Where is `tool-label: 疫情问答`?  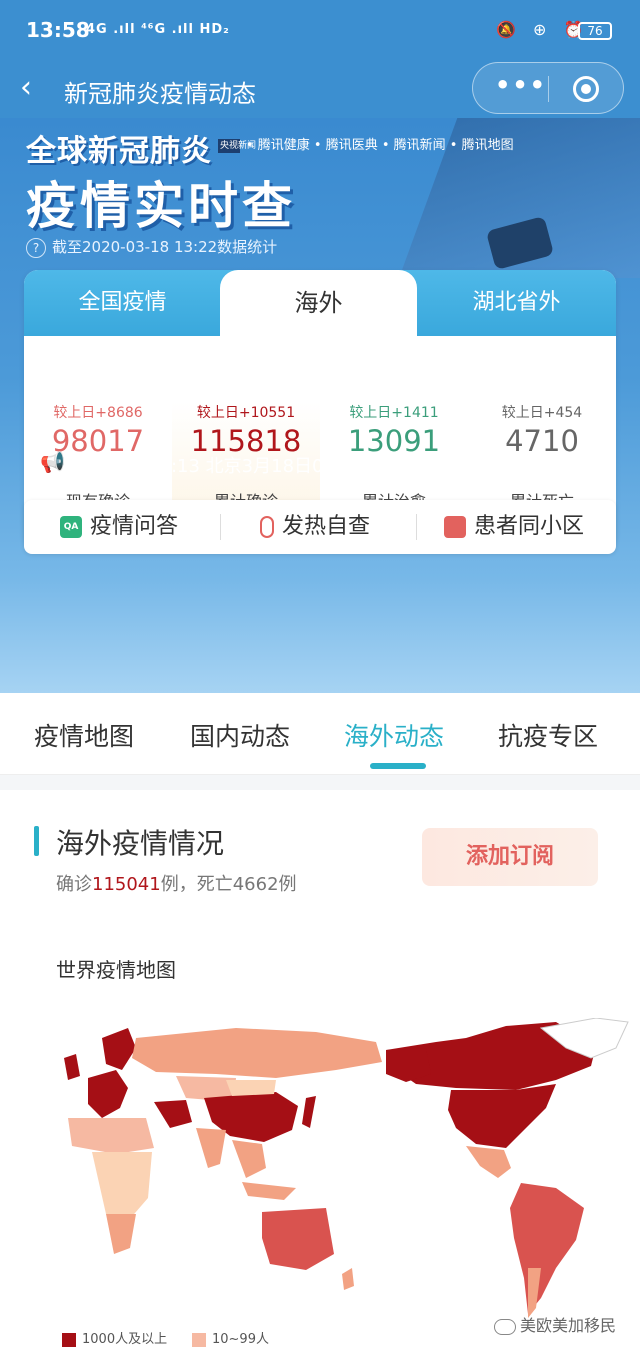
tool-label: 疫情问答 is located at coordinates (134, 526).